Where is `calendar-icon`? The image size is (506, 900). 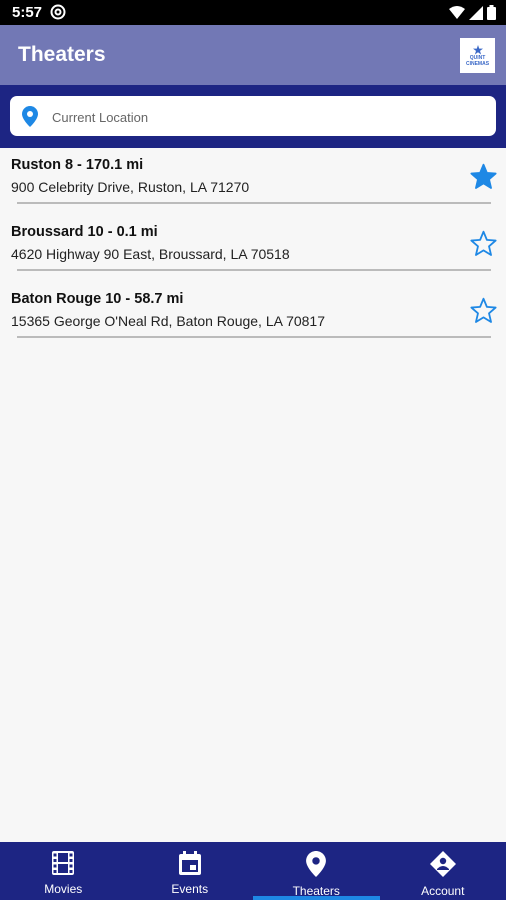 calendar-icon is located at coordinates (189, 865).